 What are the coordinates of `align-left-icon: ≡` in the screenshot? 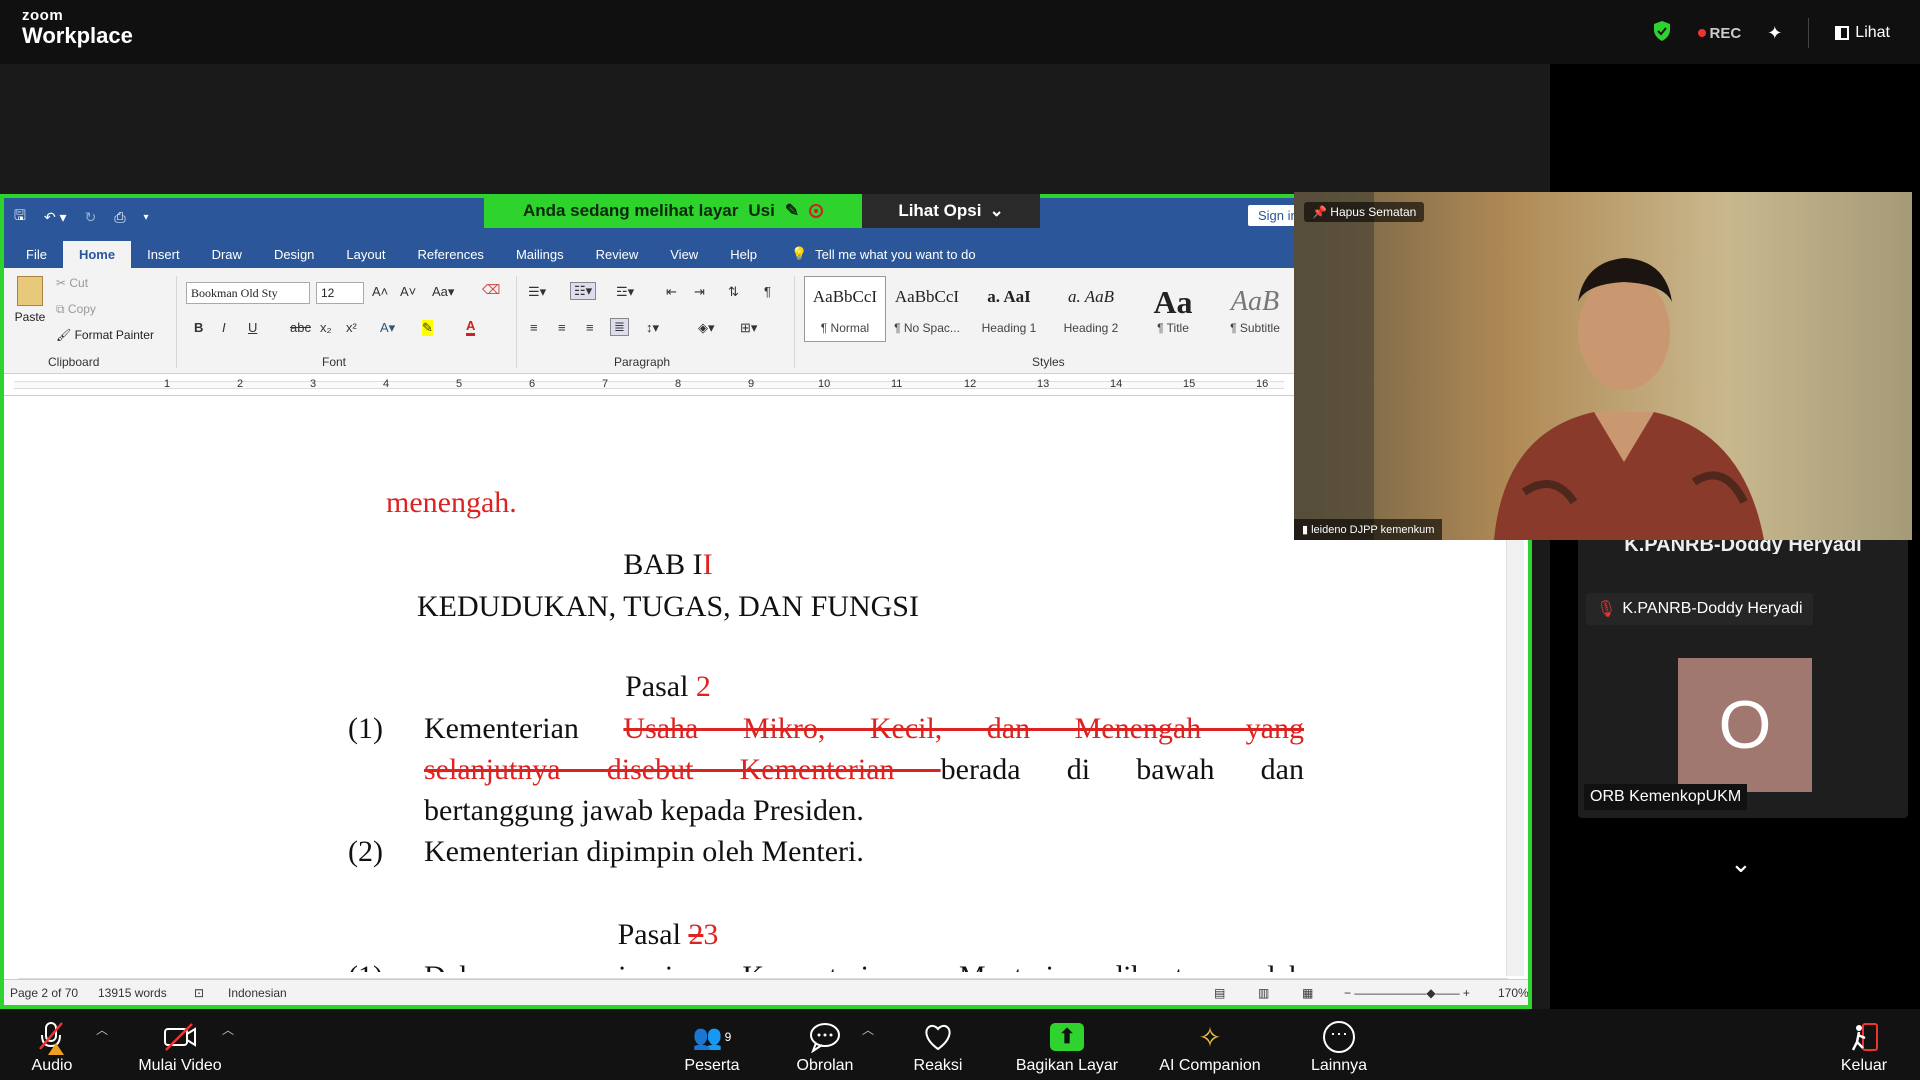 It's located at (534, 327).